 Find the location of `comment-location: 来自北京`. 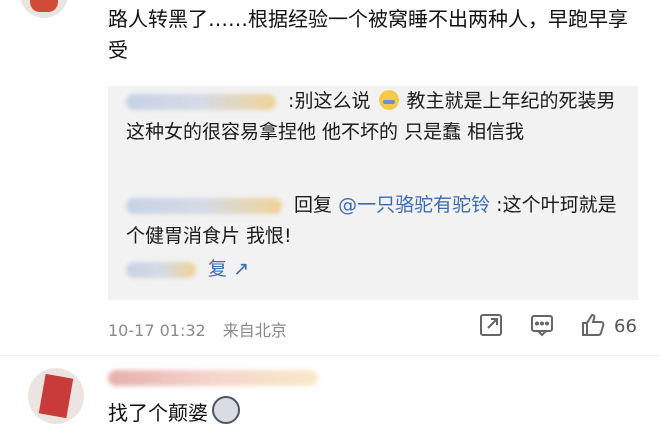

comment-location: 来自北京 is located at coordinates (254, 330).